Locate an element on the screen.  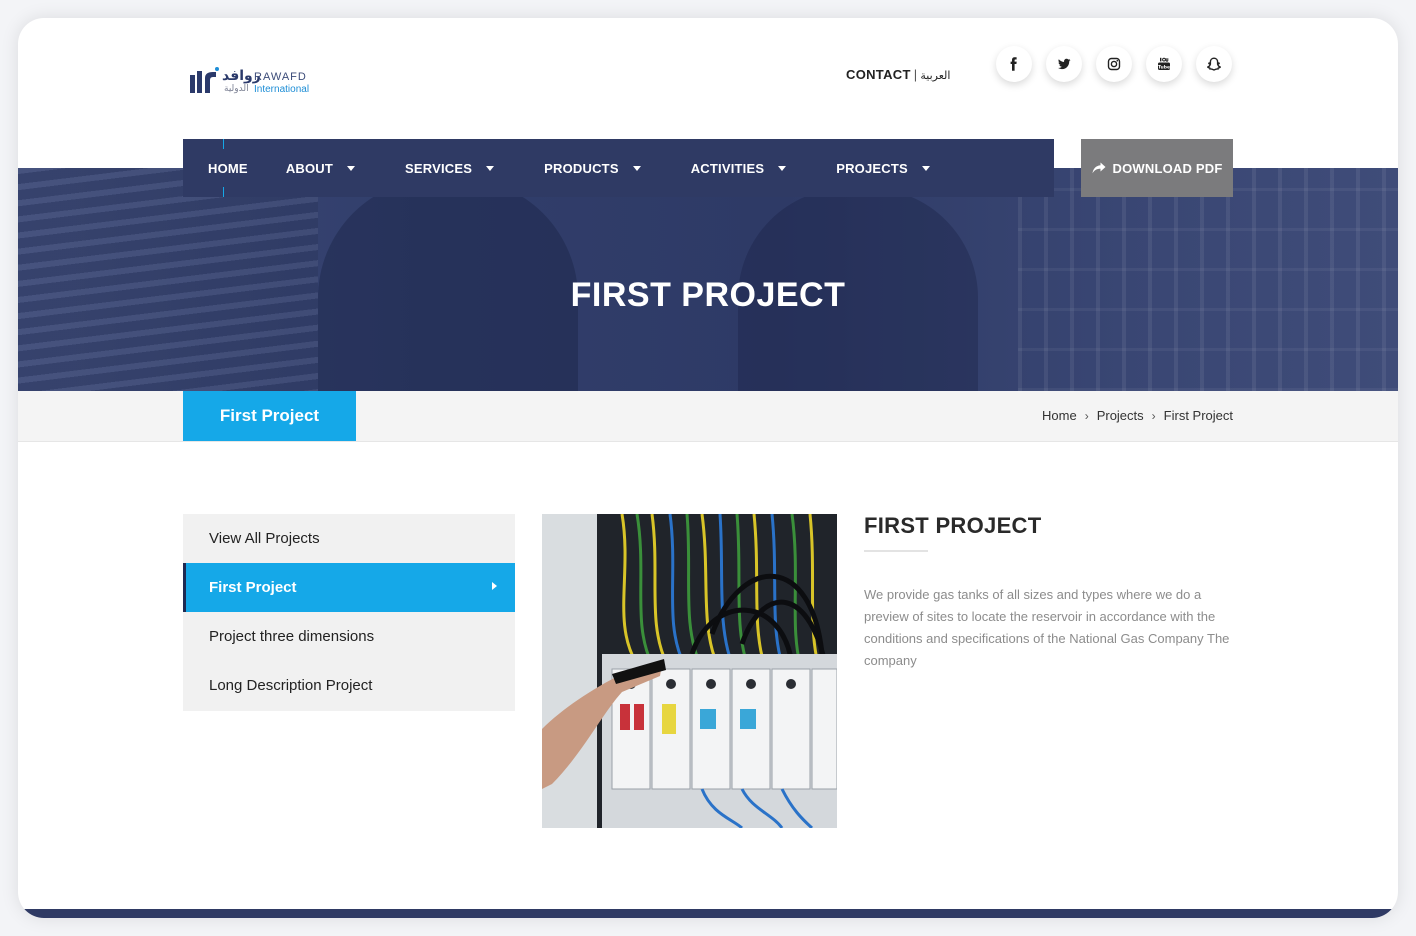
arabic-language-link: العربية is located at coordinates (935, 75).